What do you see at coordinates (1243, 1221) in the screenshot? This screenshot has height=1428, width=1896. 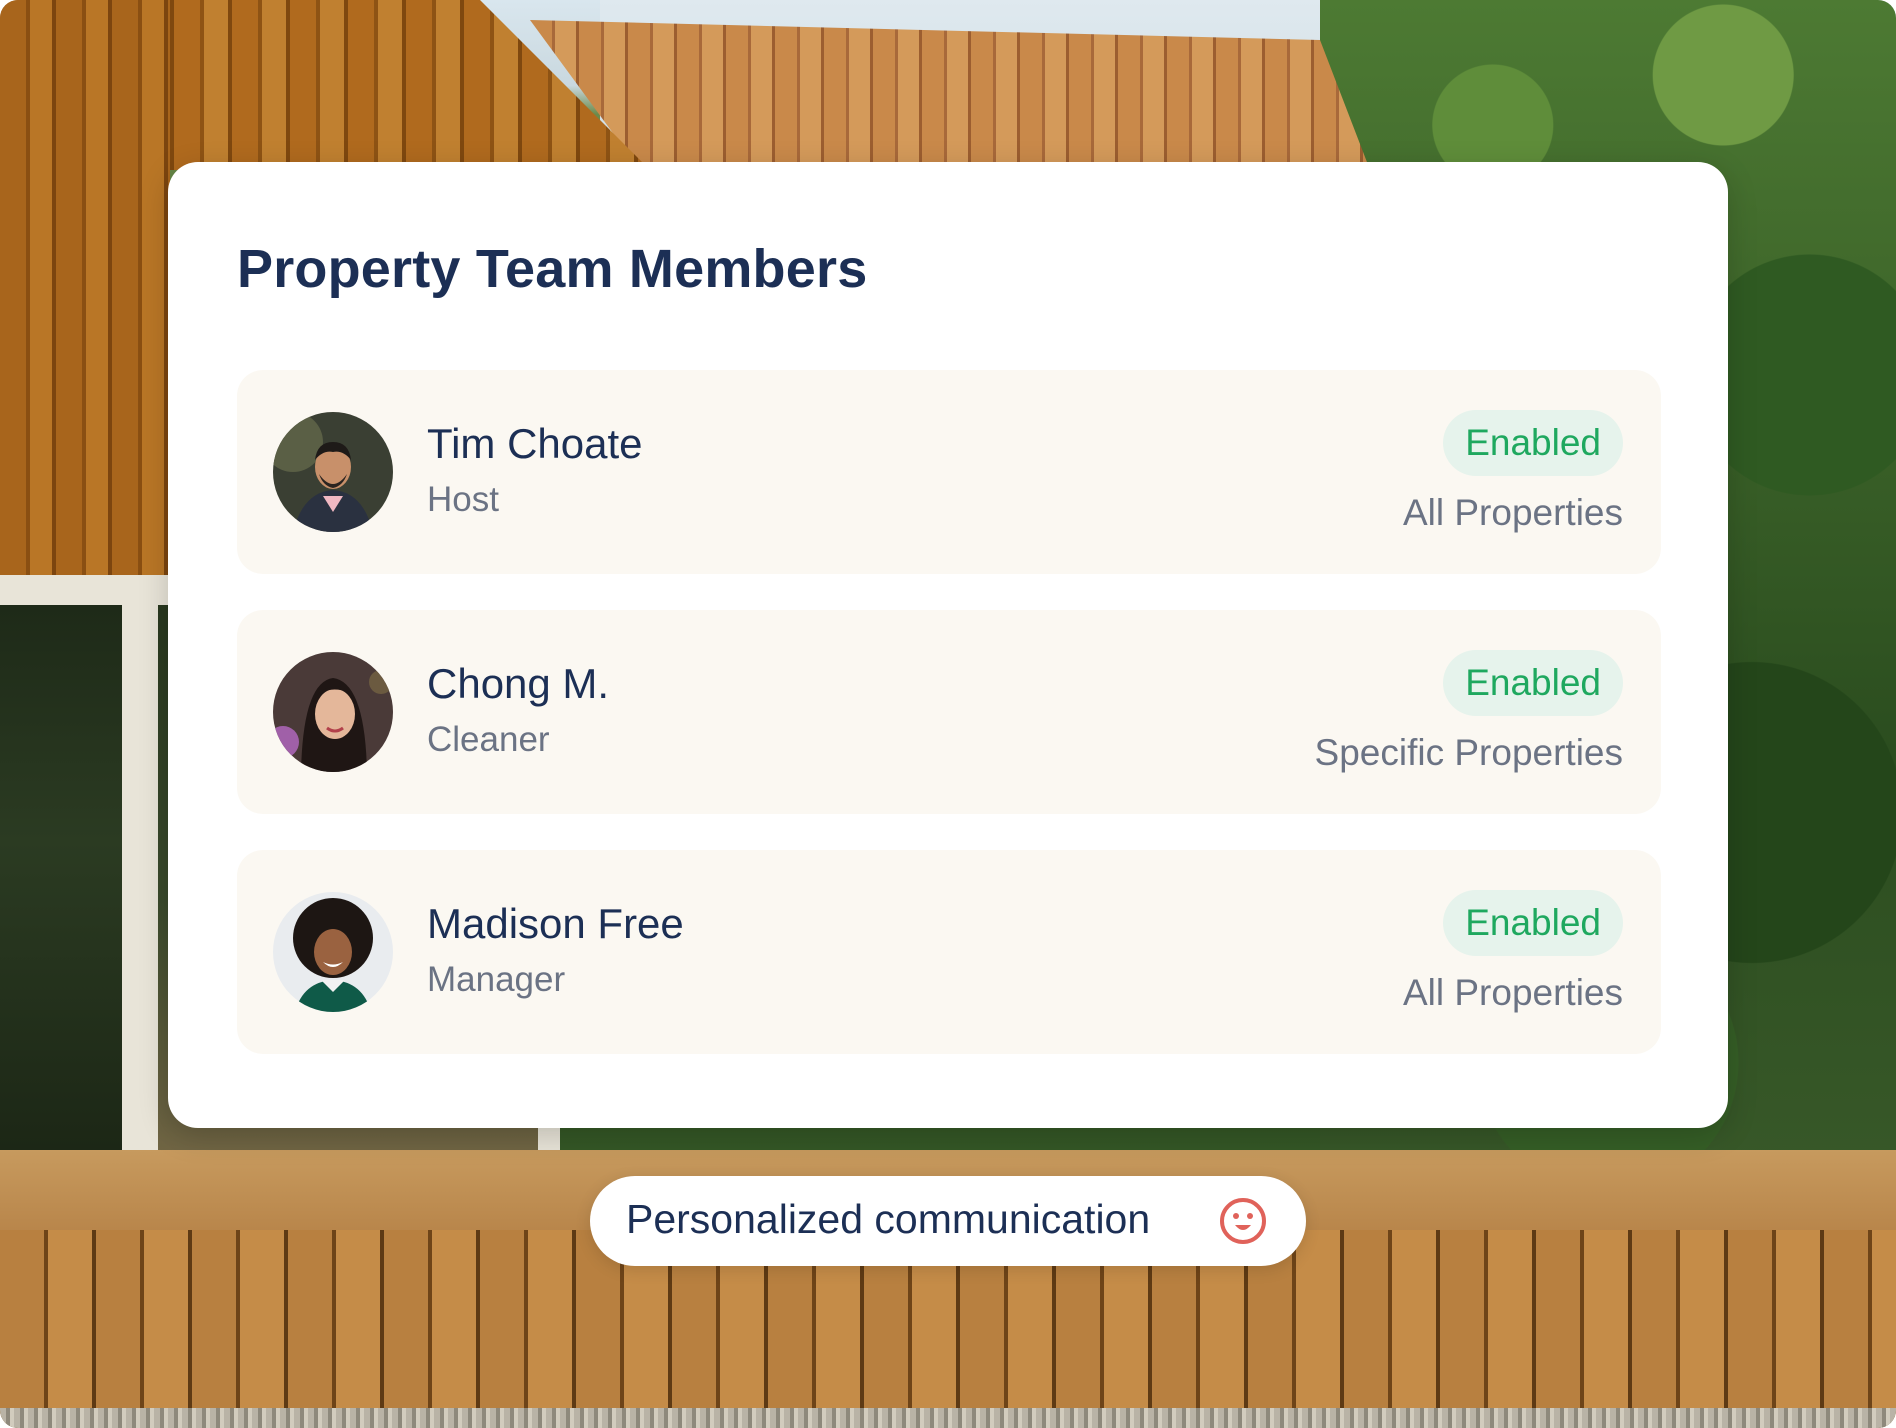 I see `smile-icon` at bounding box center [1243, 1221].